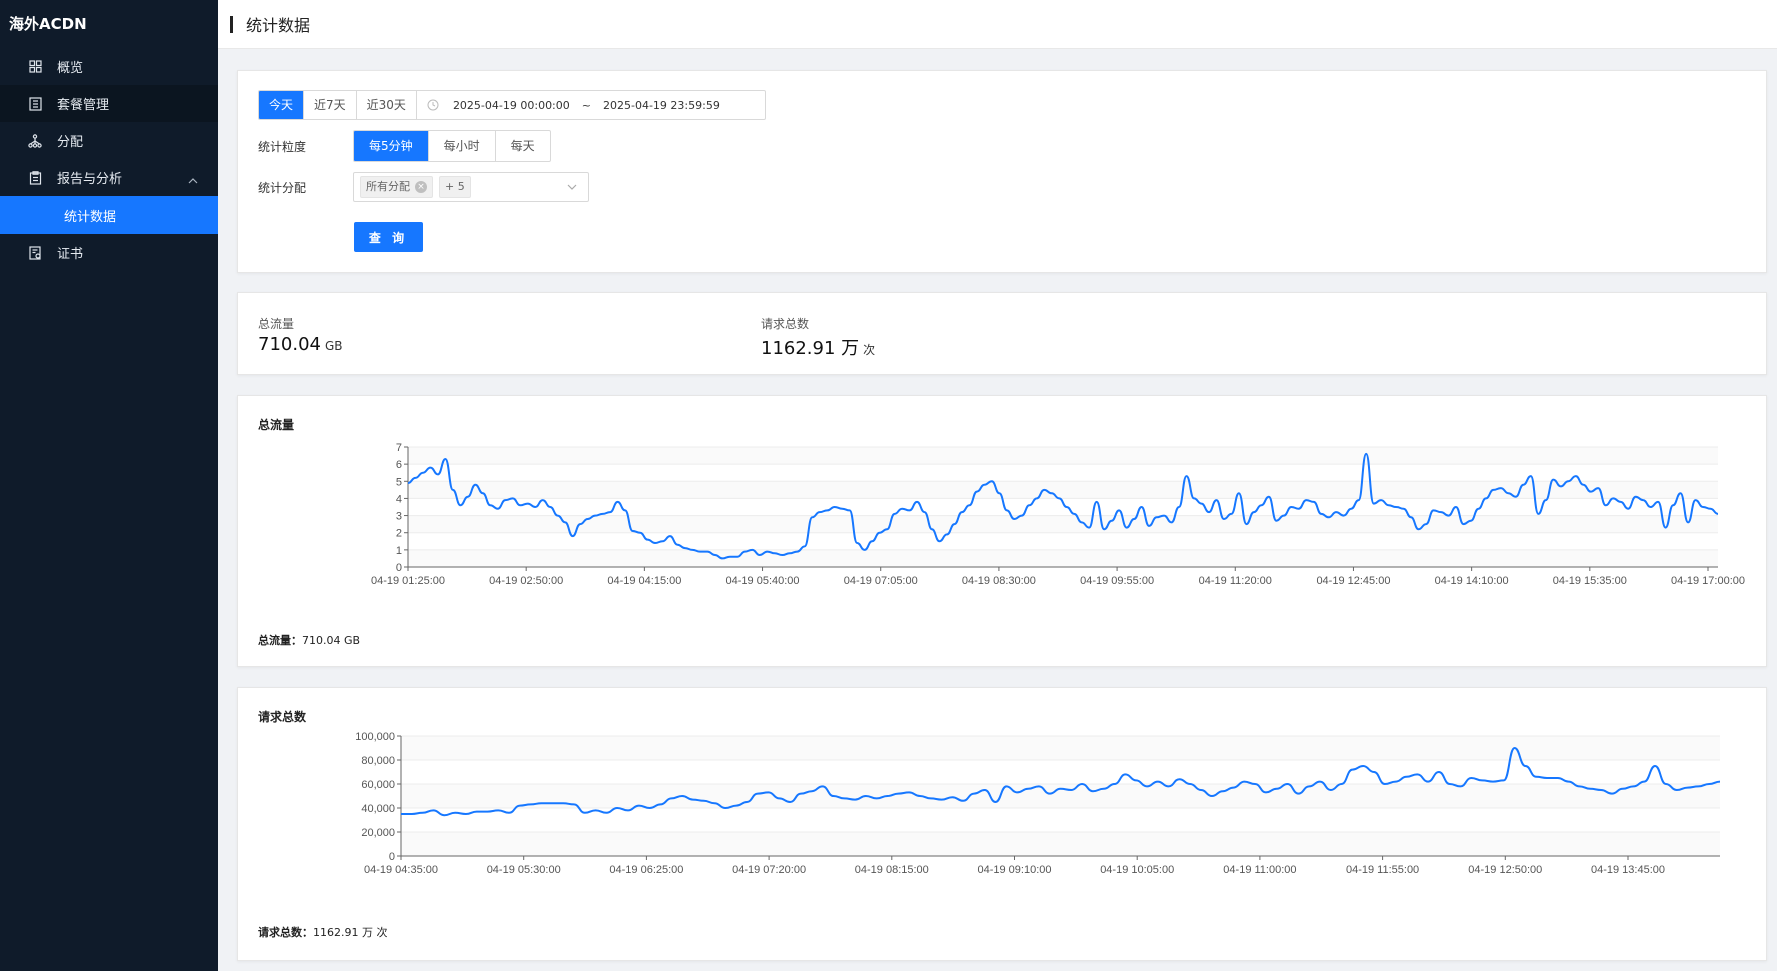 Image resolution: width=1777 pixels, height=971 pixels. What do you see at coordinates (378, 833) in the screenshot?
I see `y-tick-label: 20,000` at bounding box center [378, 833].